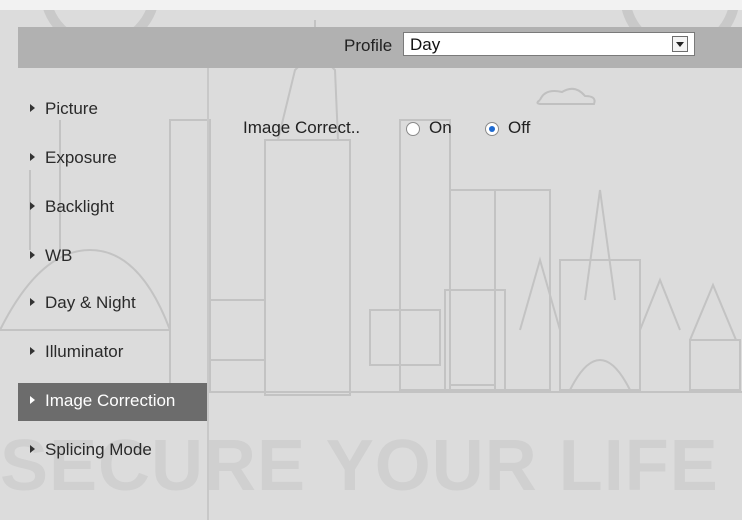 This screenshot has width=742, height=520. Describe the element at coordinates (84, 351) in the screenshot. I see `sidebar-item-label: Illuminator` at that location.